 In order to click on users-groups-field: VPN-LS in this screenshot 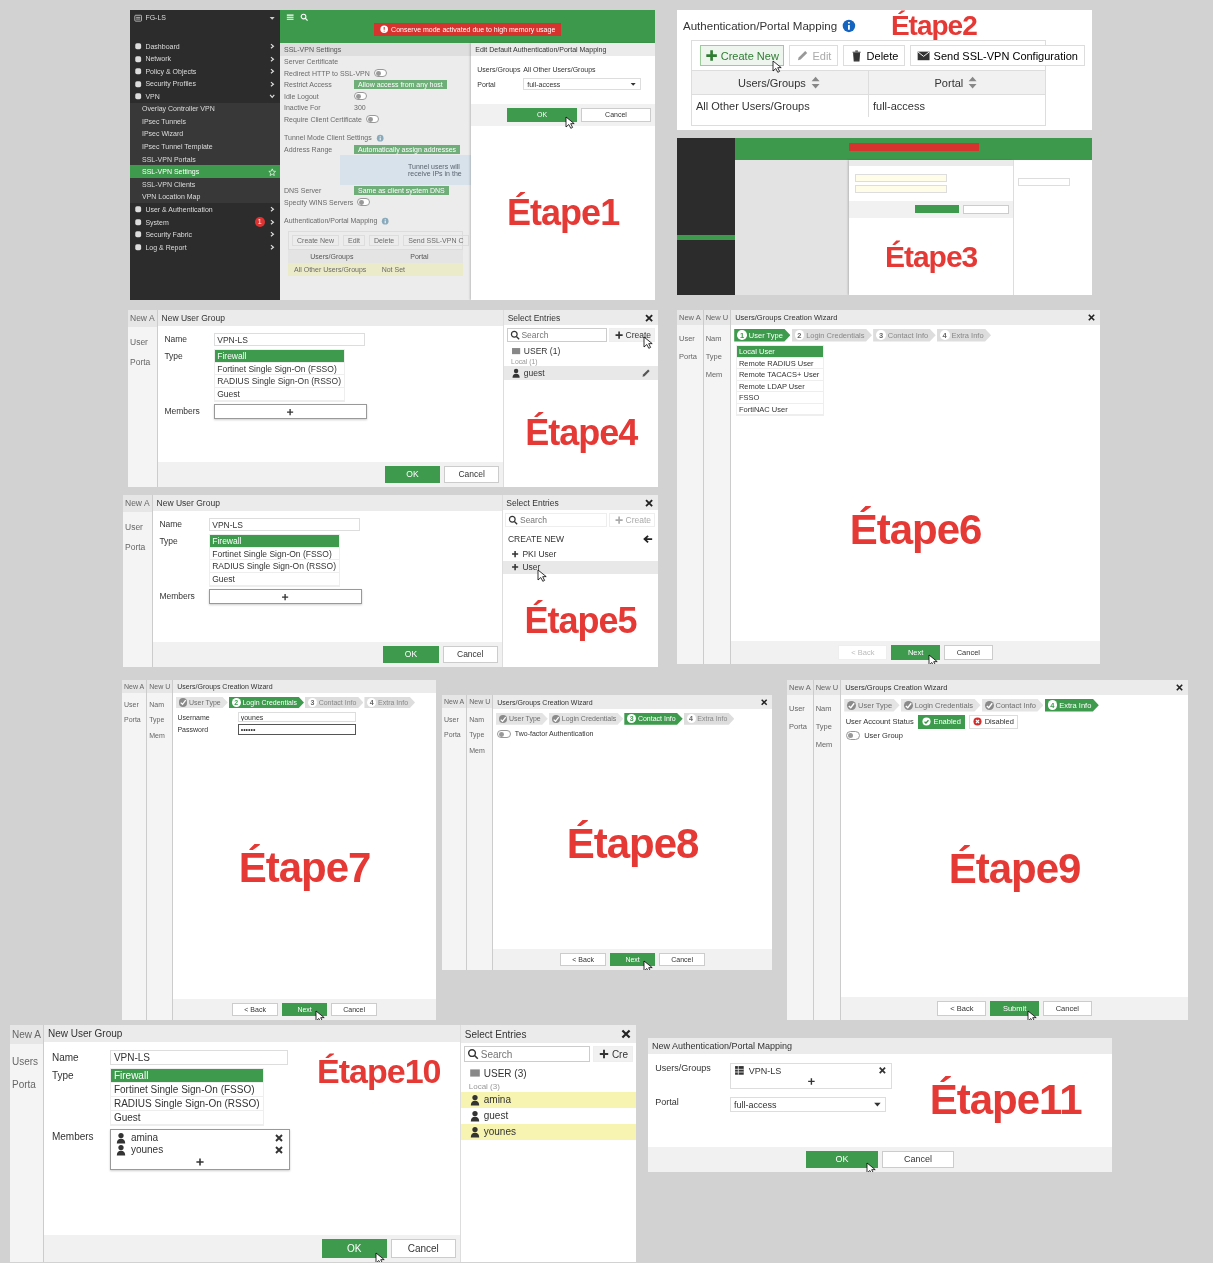, I will do `click(811, 1076)`.